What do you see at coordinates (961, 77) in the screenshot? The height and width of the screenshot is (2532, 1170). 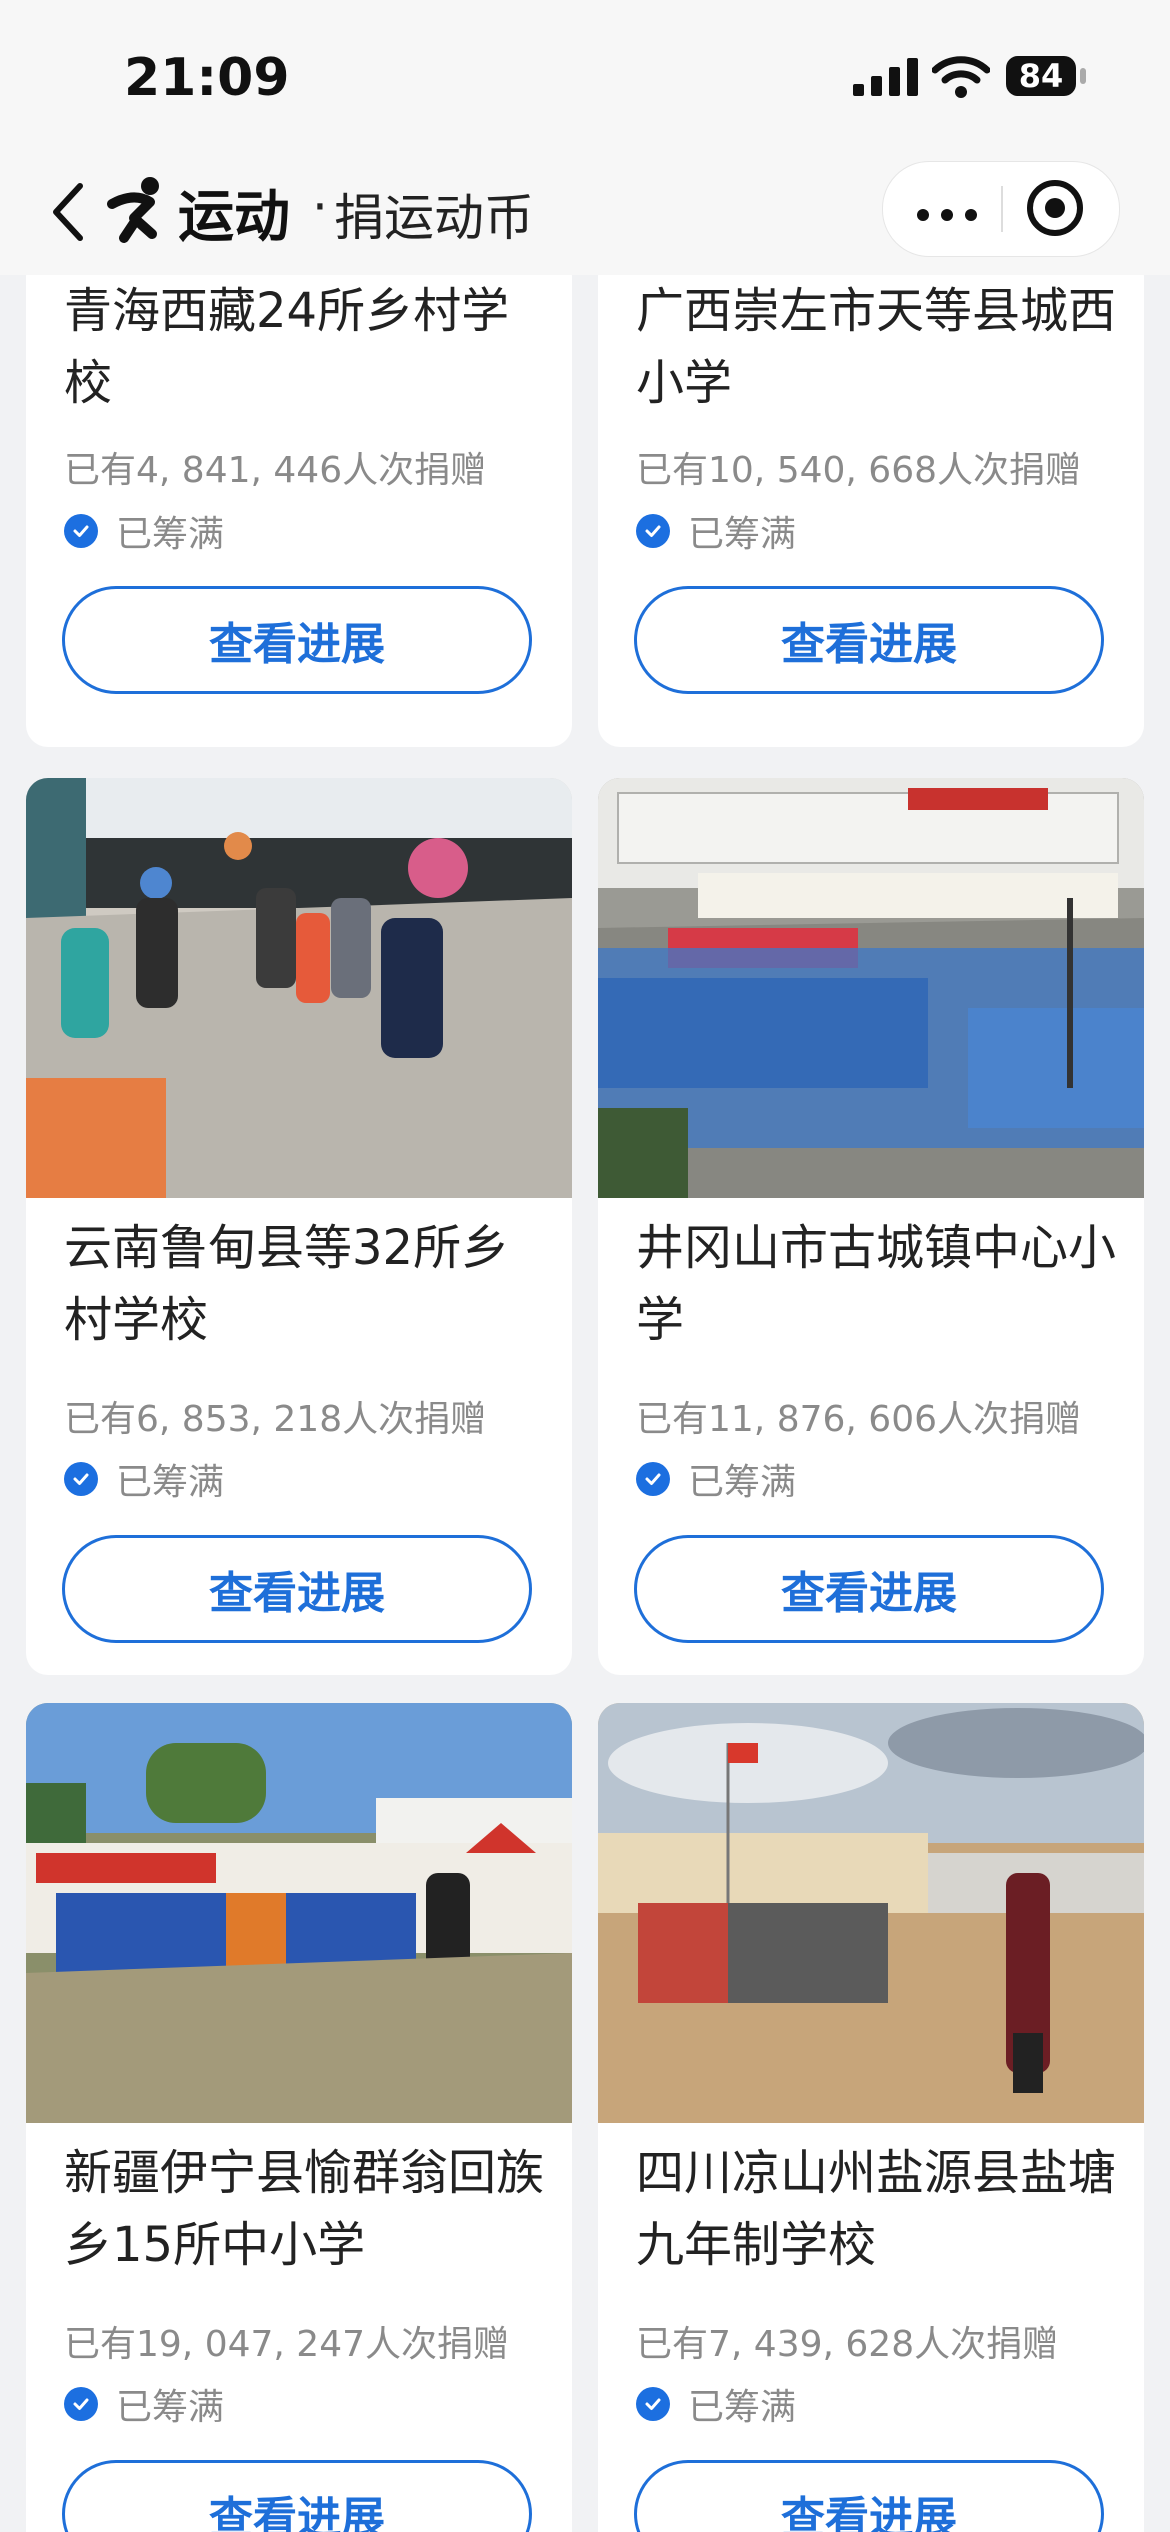 I see `wifi-icon` at bounding box center [961, 77].